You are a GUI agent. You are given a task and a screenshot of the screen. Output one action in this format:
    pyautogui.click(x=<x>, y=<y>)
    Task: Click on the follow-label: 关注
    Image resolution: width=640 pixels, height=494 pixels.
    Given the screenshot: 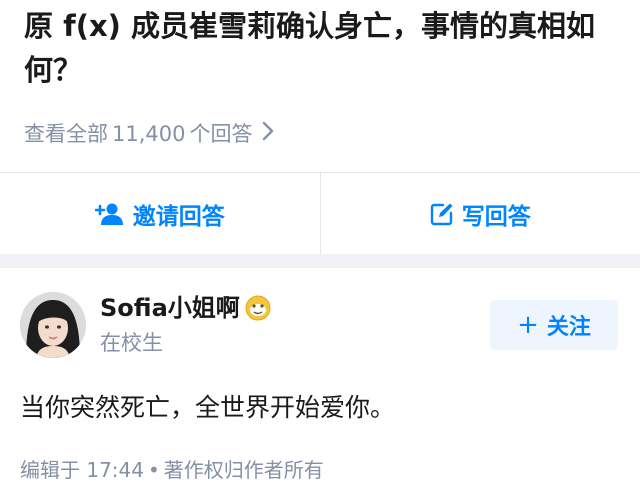 What is the action you would take?
    pyautogui.click(x=568, y=327)
    